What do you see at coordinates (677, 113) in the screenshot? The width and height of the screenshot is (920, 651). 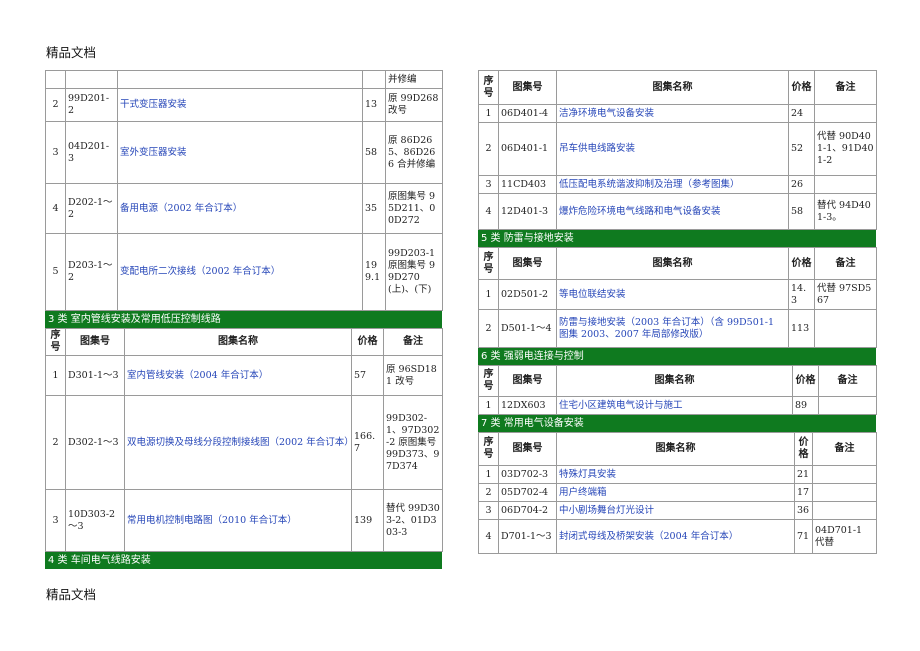 I see `table-row: 1 06D401-4 洁净环境电气设备安装 24` at bounding box center [677, 113].